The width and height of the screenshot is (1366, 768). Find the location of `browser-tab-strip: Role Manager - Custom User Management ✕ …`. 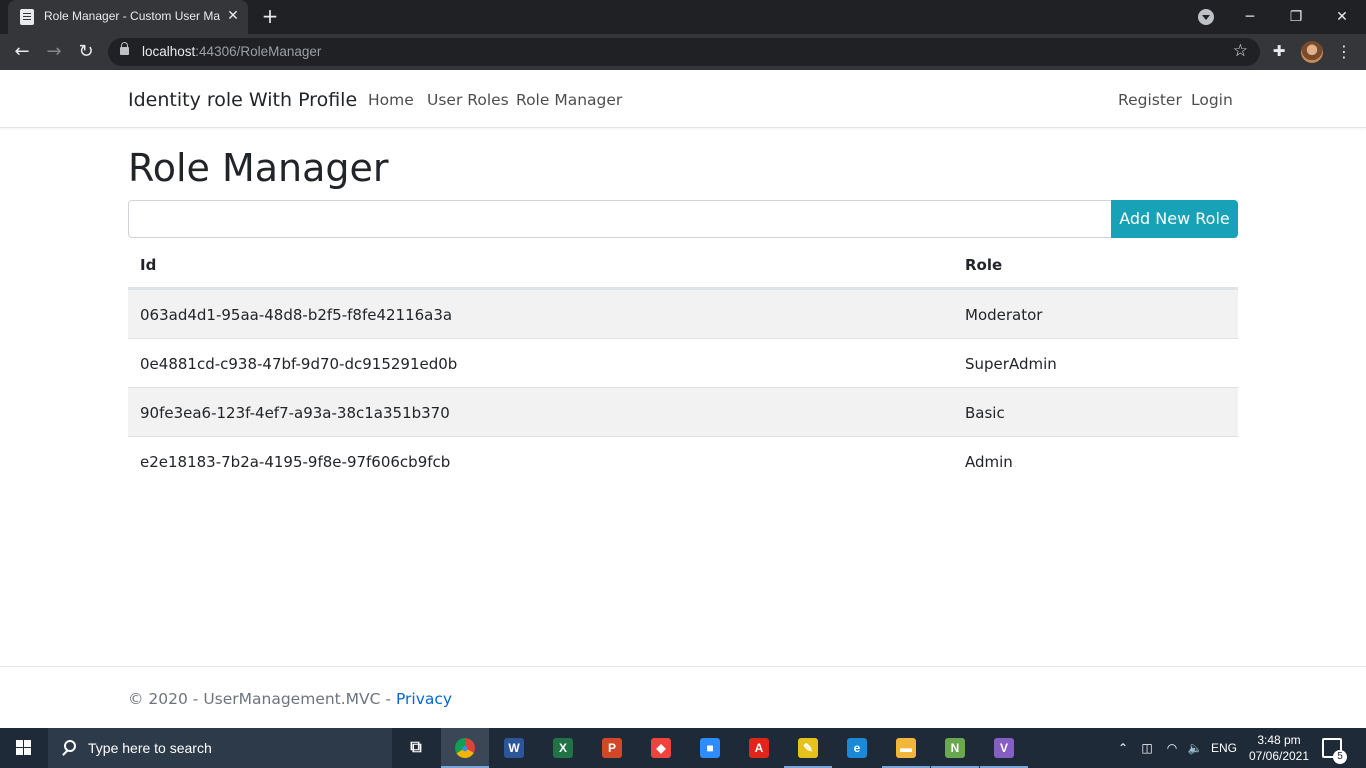

browser-tab-strip: Role Manager - Custom User Management ✕ … is located at coordinates (683, 17).